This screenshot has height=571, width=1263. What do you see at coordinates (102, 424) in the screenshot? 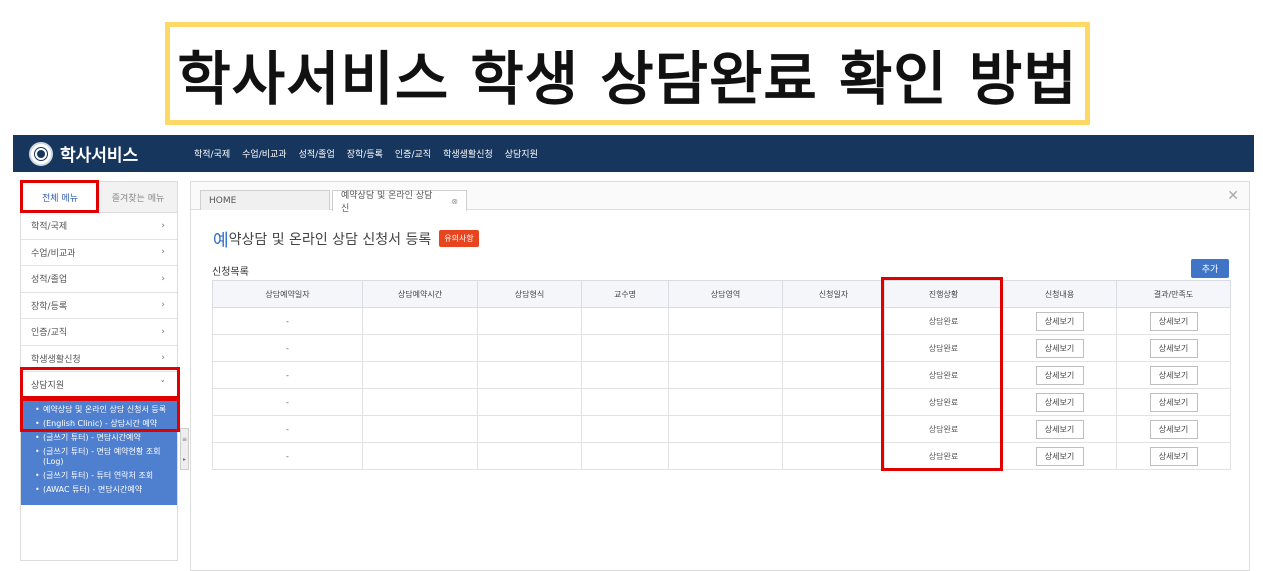
I see `submenu-item-english-clinic: (English Clinic) - 상담시간 예약` at bounding box center [102, 424].